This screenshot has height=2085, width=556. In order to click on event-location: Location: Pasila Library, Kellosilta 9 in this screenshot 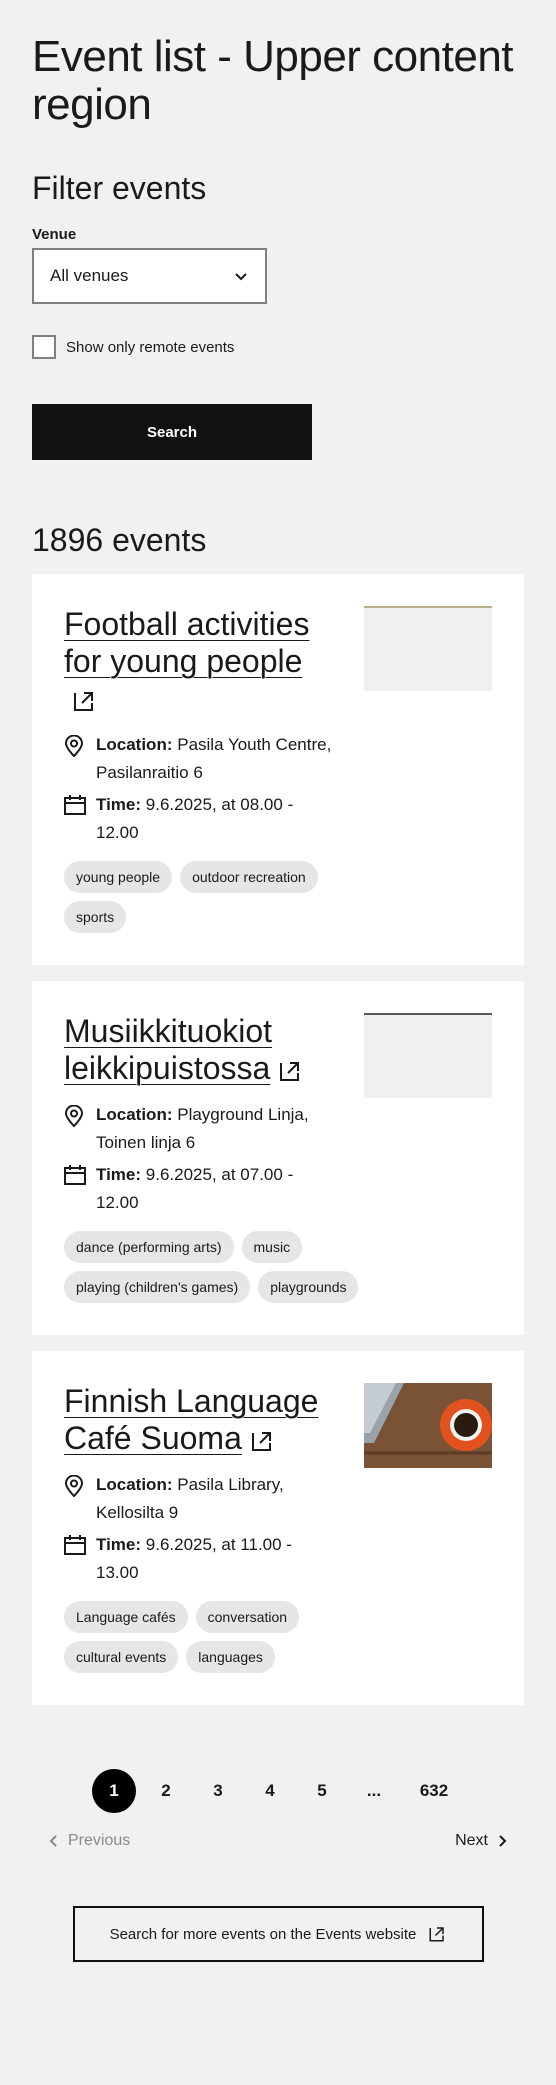, I will do `click(199, 1499)`.